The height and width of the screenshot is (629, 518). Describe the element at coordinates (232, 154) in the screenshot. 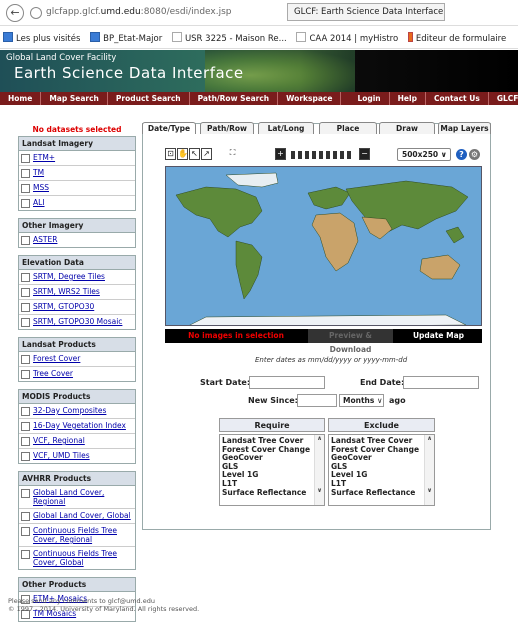

I see `fullscreen-icon: ⛶` at that location.